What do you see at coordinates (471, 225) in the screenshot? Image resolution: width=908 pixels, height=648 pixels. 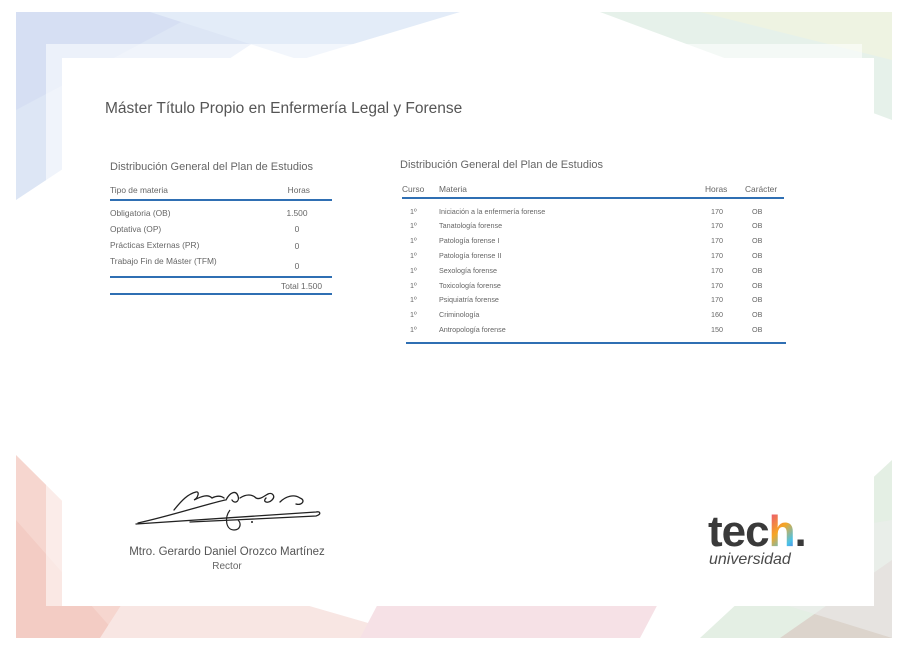 I see `subject-name: Tanatología forense` at bounding box center [471, 225].